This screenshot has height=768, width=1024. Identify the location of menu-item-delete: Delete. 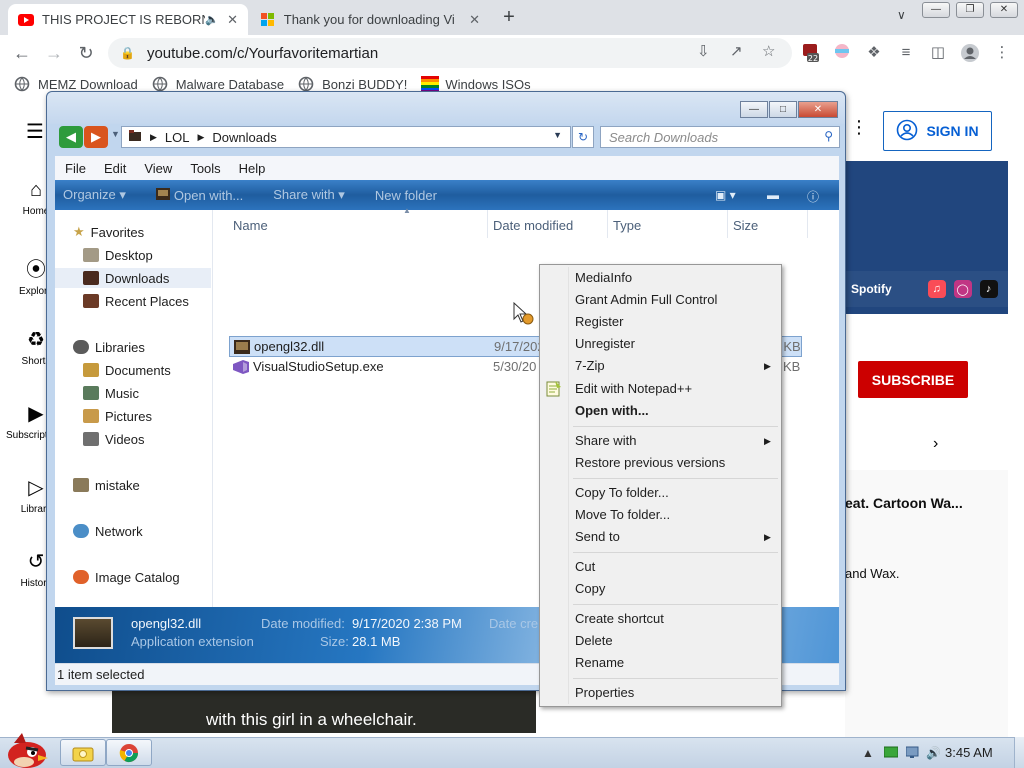
(594, 640).